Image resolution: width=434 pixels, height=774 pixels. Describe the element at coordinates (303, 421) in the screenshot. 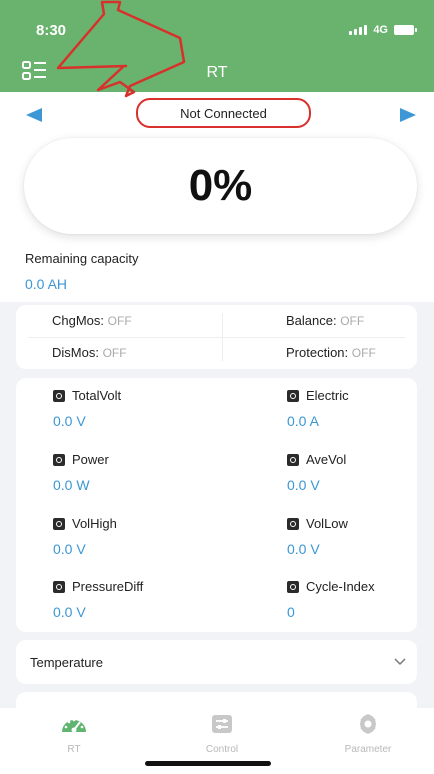

I see `metric-value: 0.0 A` at that location.